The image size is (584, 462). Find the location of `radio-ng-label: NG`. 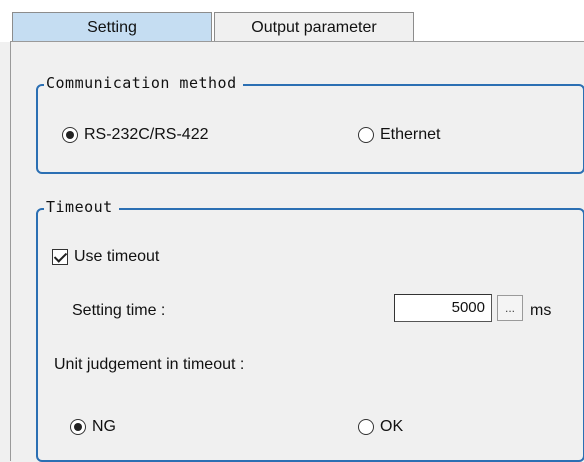

radio-ng-label: NG is located at coordinates (104, 426).